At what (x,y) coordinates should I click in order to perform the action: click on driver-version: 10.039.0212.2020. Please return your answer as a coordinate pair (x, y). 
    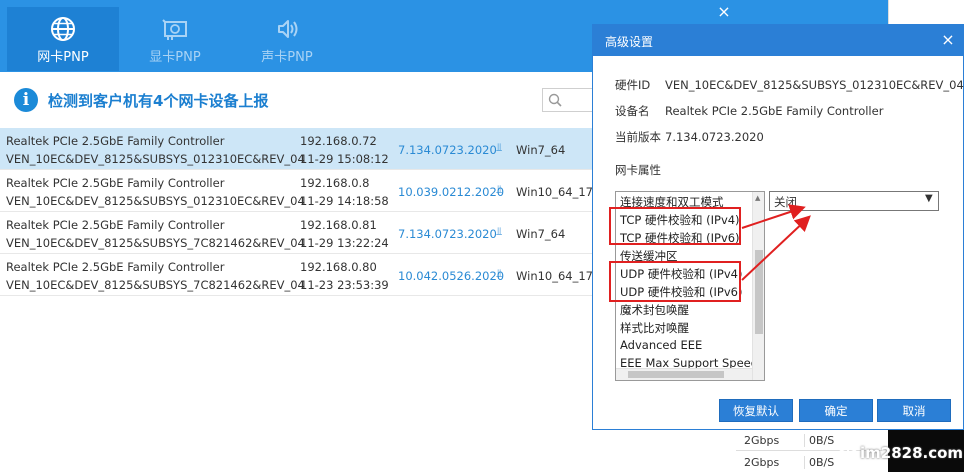
    Looking at the image, I should click on (451, 192).